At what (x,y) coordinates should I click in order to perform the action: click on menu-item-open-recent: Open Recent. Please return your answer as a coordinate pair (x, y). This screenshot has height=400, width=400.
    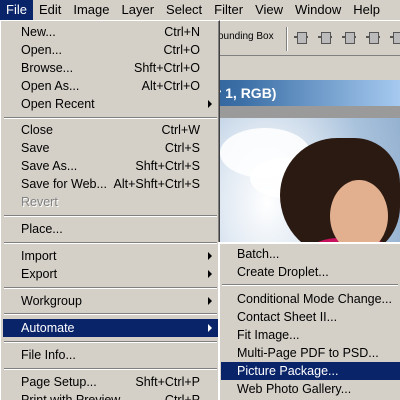
    Looking at the image, I should click on (110, 104).